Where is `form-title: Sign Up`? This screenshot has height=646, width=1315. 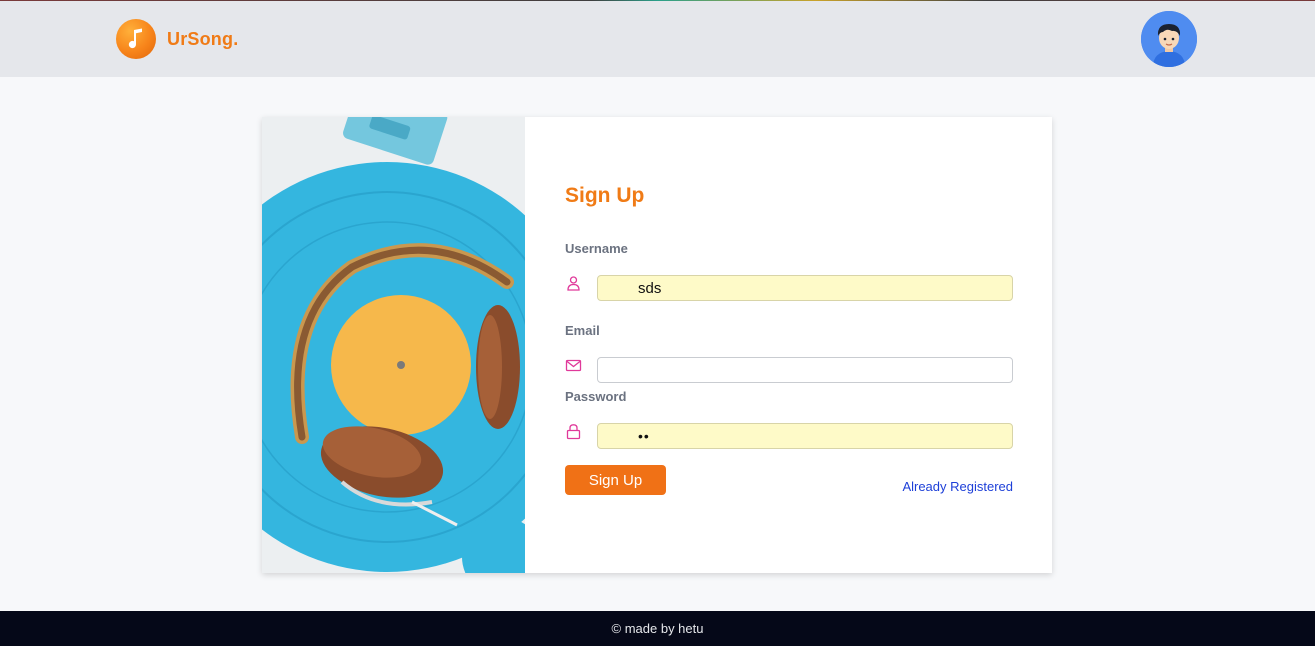
form-title: Sign Up is located at coordinates (605, 195).